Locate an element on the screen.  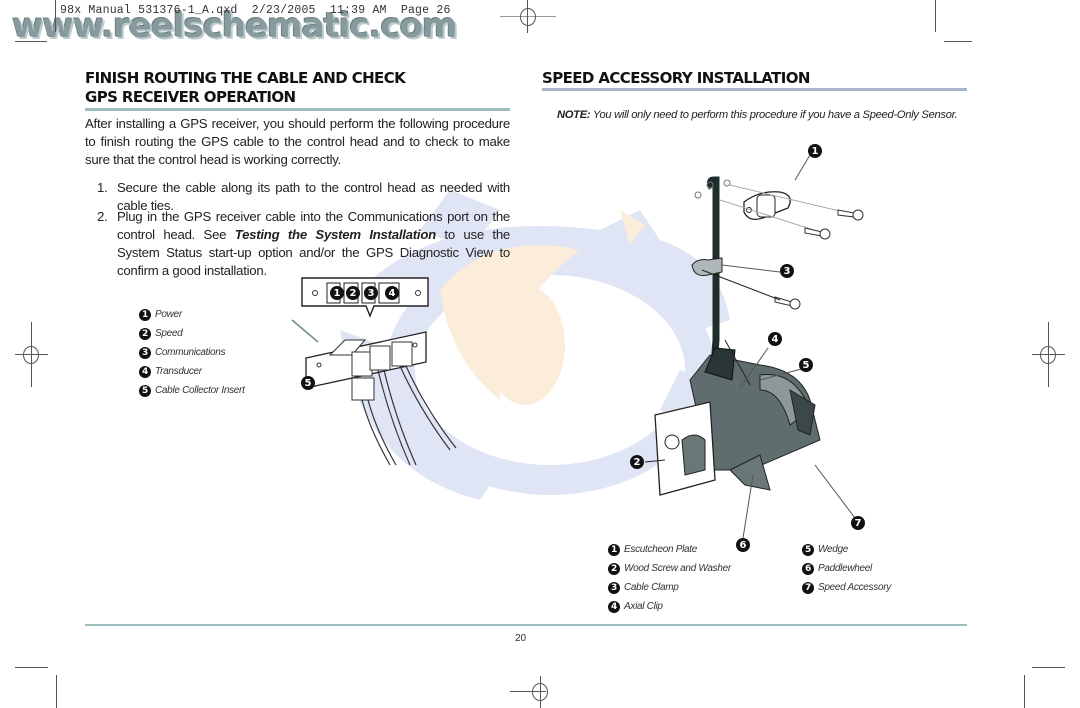
note-label: NOTE: is located at coordinates (574, 115).